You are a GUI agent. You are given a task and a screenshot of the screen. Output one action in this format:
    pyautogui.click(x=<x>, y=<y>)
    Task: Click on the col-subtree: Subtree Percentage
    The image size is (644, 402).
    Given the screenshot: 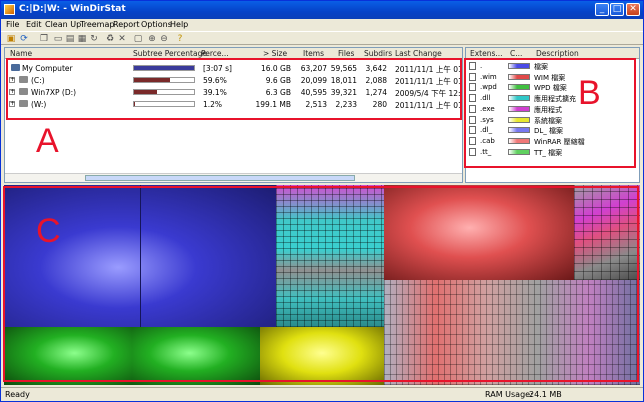 What is the action you would take?
    pyautogui.click(x=170, y=53)
    